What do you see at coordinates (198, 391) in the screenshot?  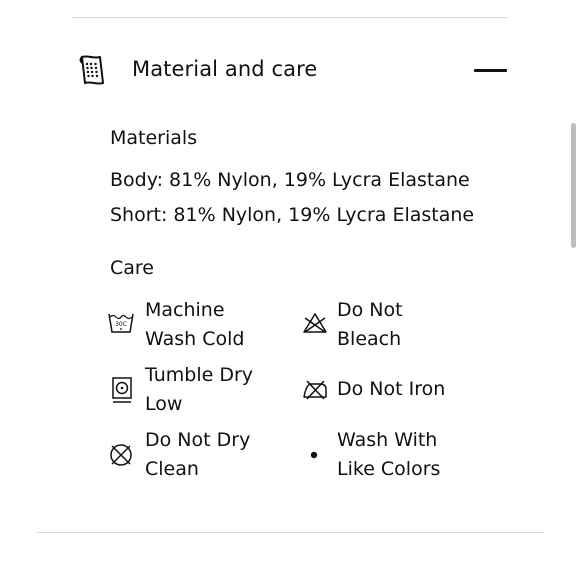 I see `care-item-tumble-dry-low: Tumble Dry Low` at bounding box center [198, 391].